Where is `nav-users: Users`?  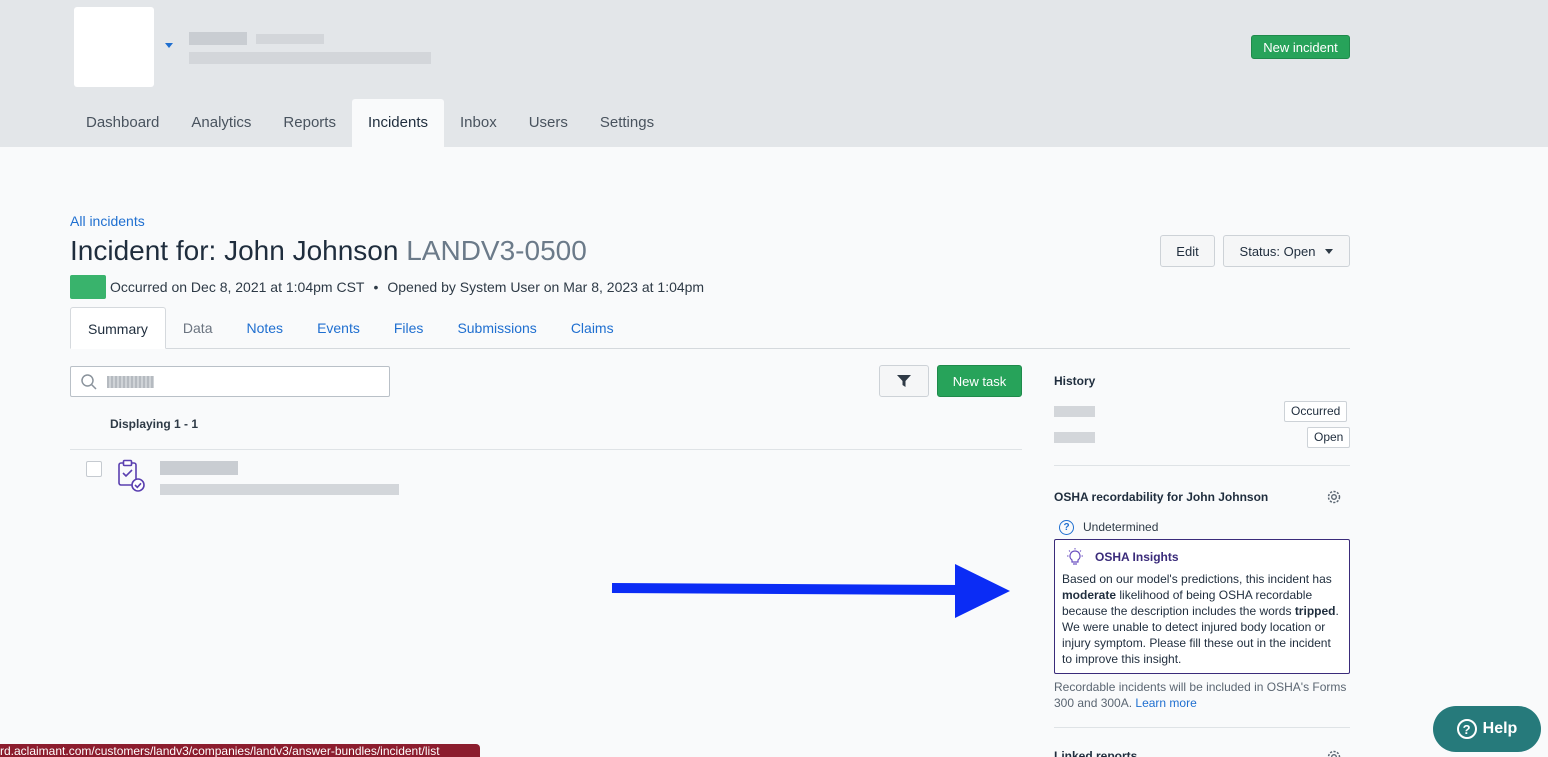 nav-users: Users is located at coordinates (548, 123).